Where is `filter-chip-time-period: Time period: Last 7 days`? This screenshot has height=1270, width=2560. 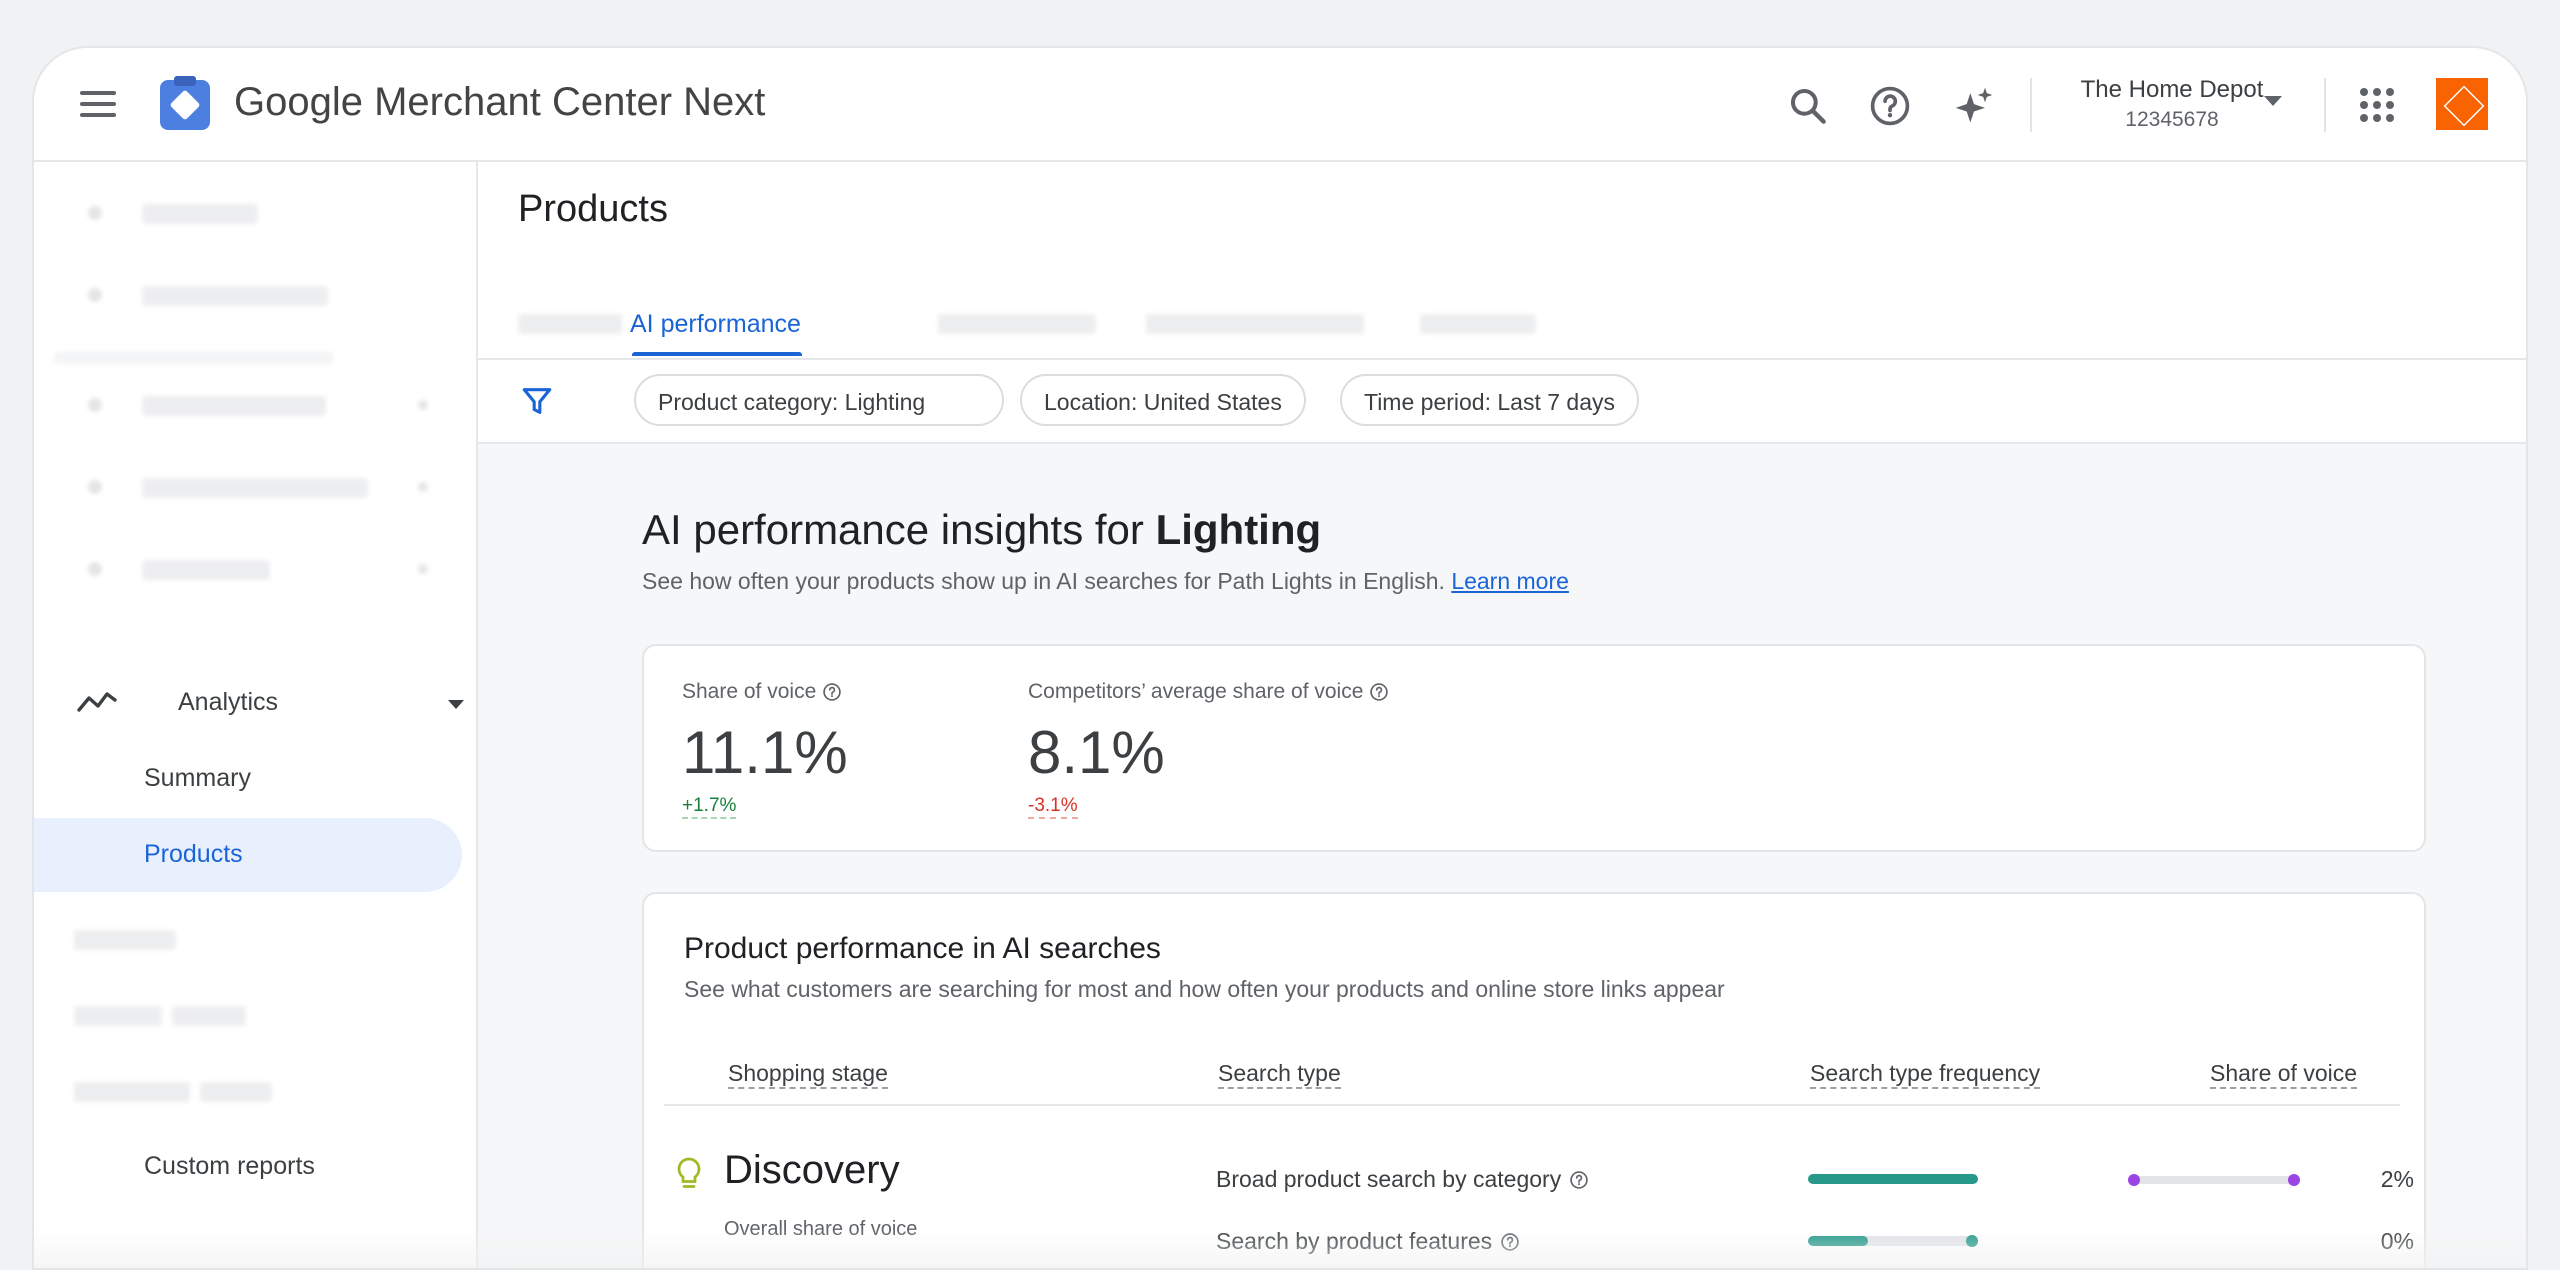 filter-chip-time-period: Time period: Last 7 days is located at coordinates (1489, 400).